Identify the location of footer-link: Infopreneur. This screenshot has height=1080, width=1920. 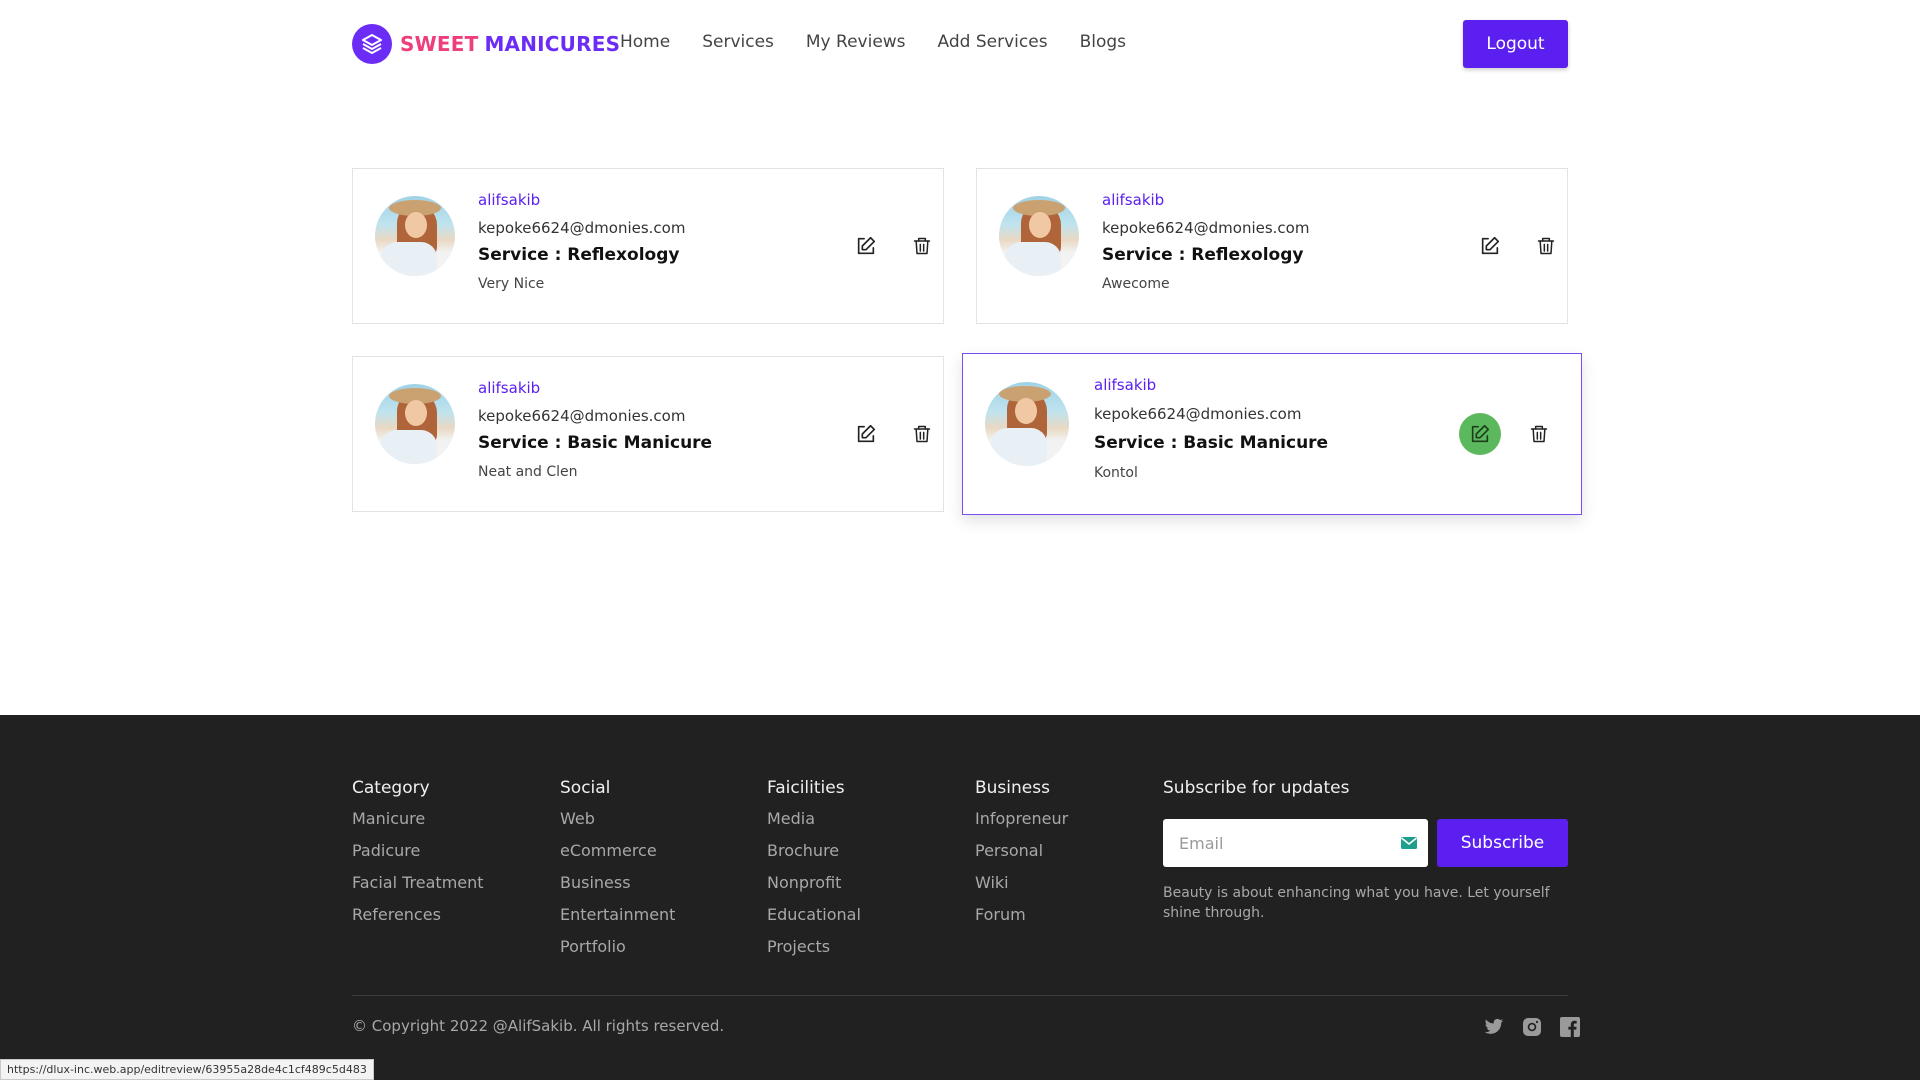
(1021, 824).